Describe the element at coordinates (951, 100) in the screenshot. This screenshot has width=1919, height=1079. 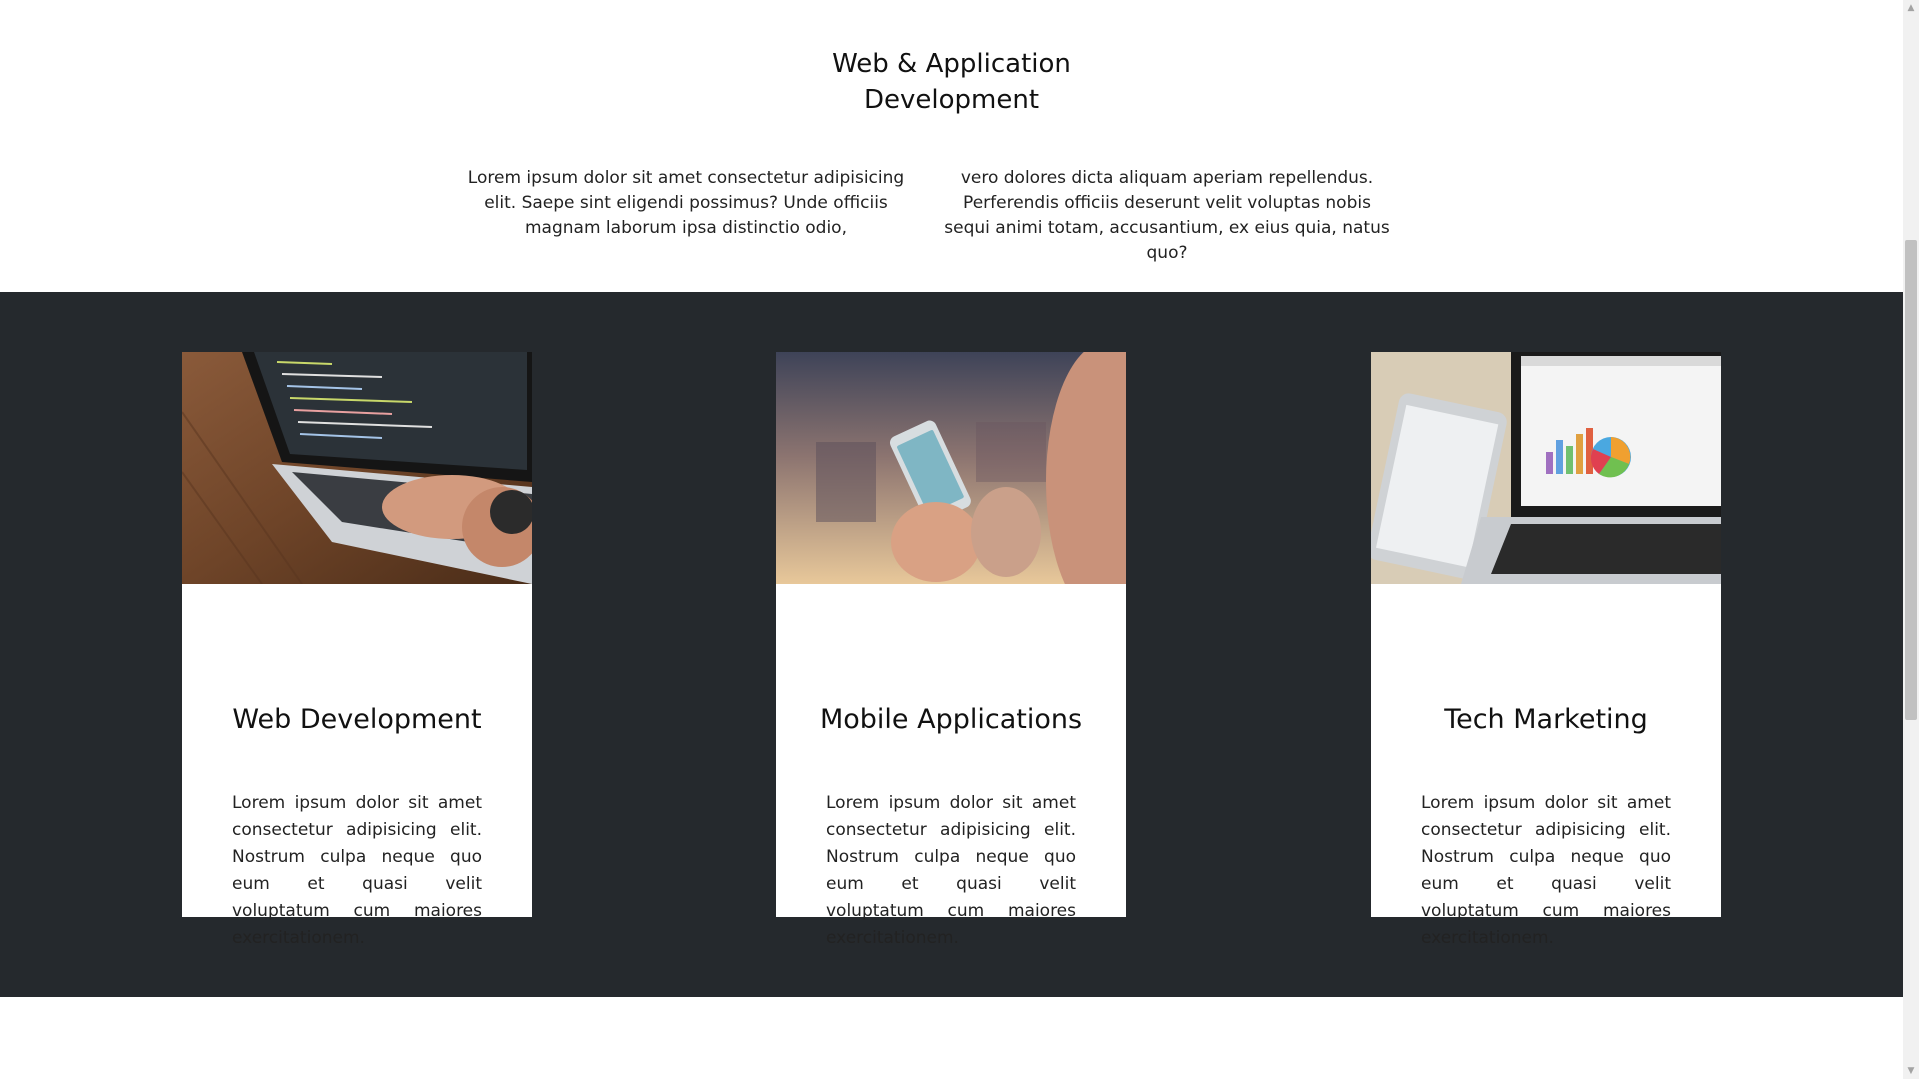
I see `section-title-line2: Development` at that location.